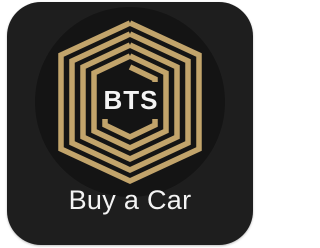  I want to click on badge-text: BTS, so click(131, 100).